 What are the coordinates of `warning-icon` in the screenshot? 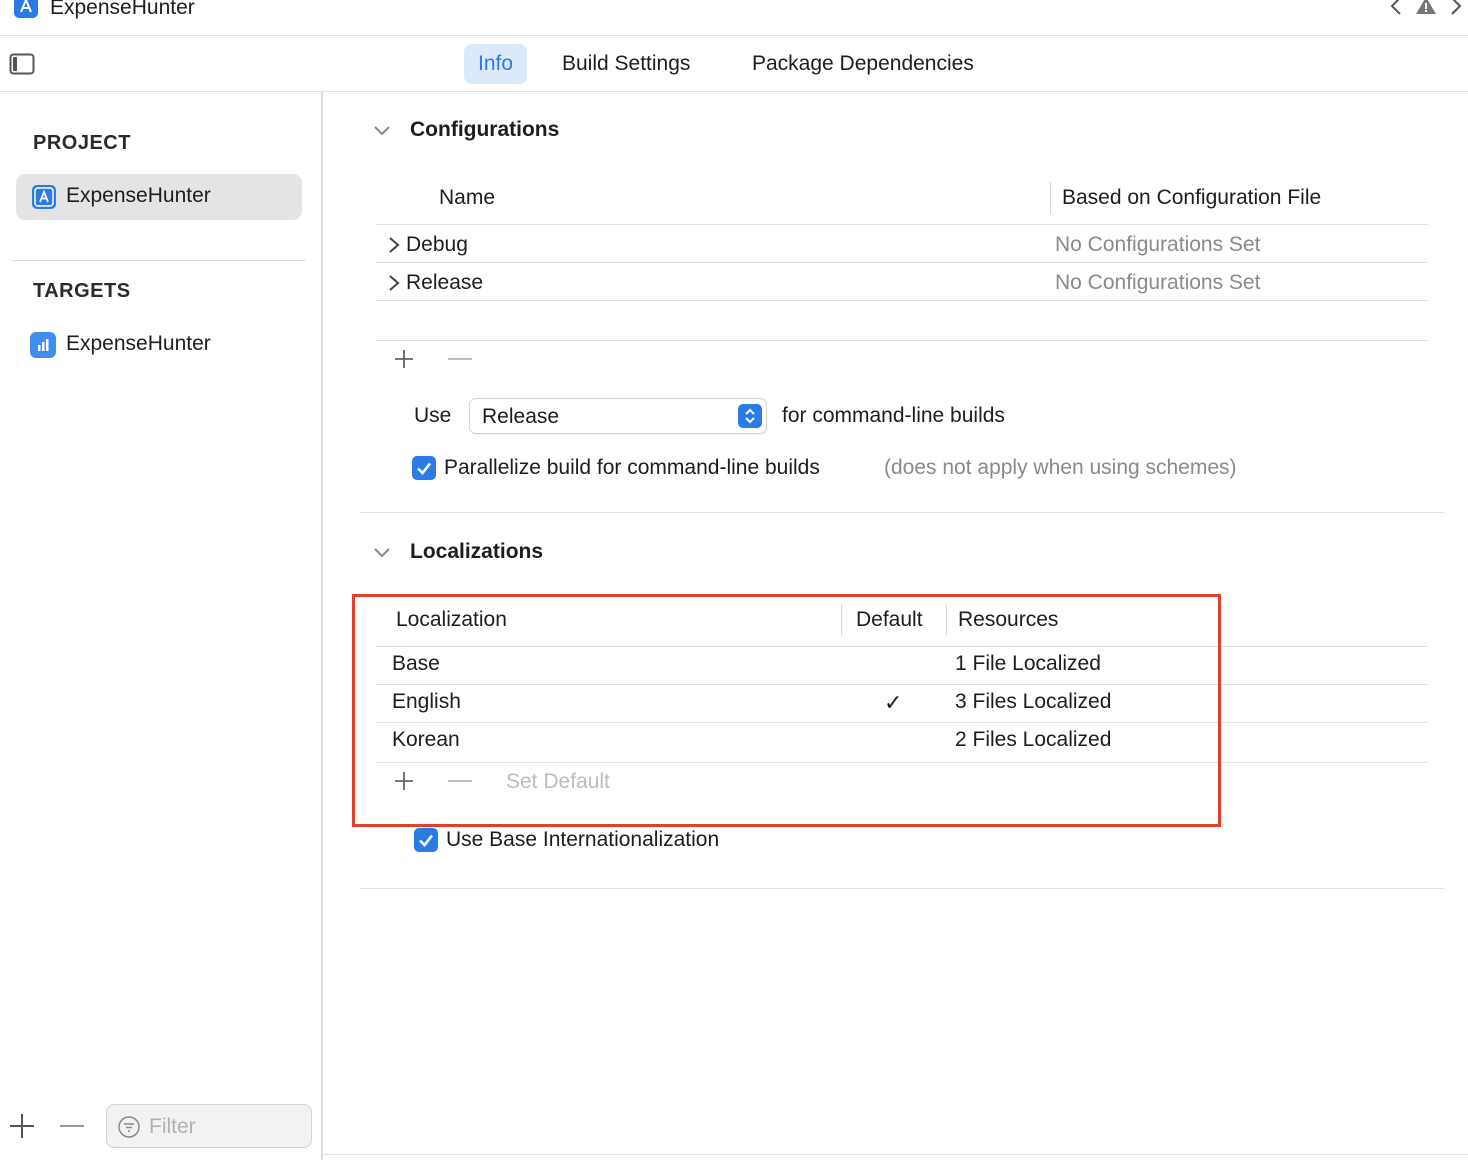 It's located at (1426, 9).